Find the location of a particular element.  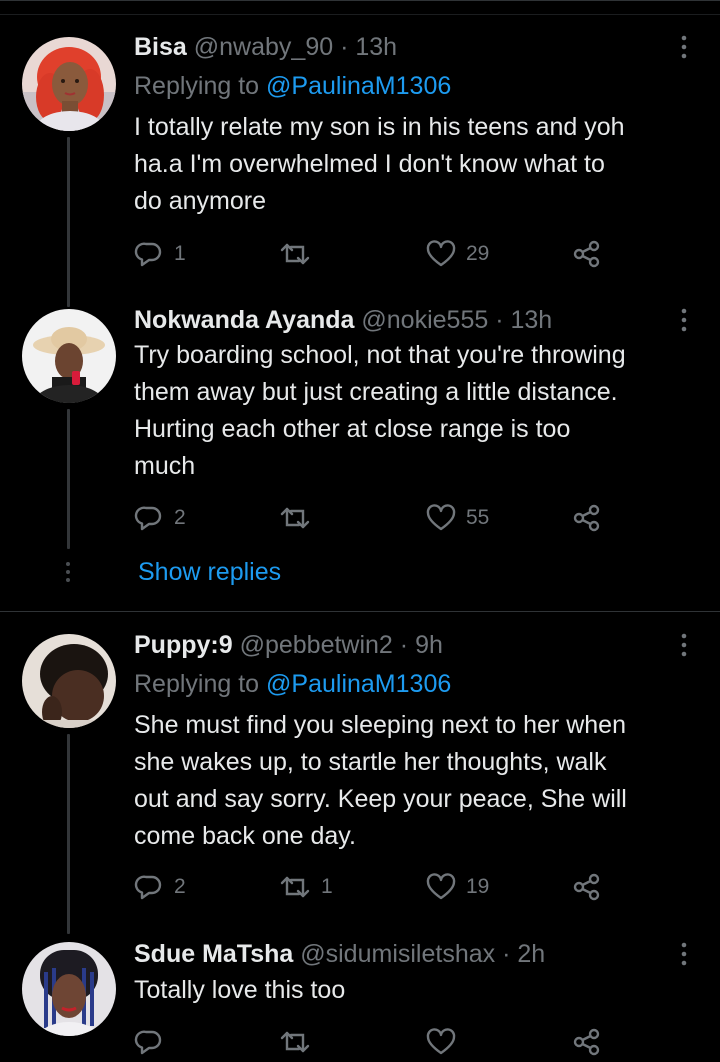

user-handle: @sidumisiletshax is located at coordinates (397, 954).